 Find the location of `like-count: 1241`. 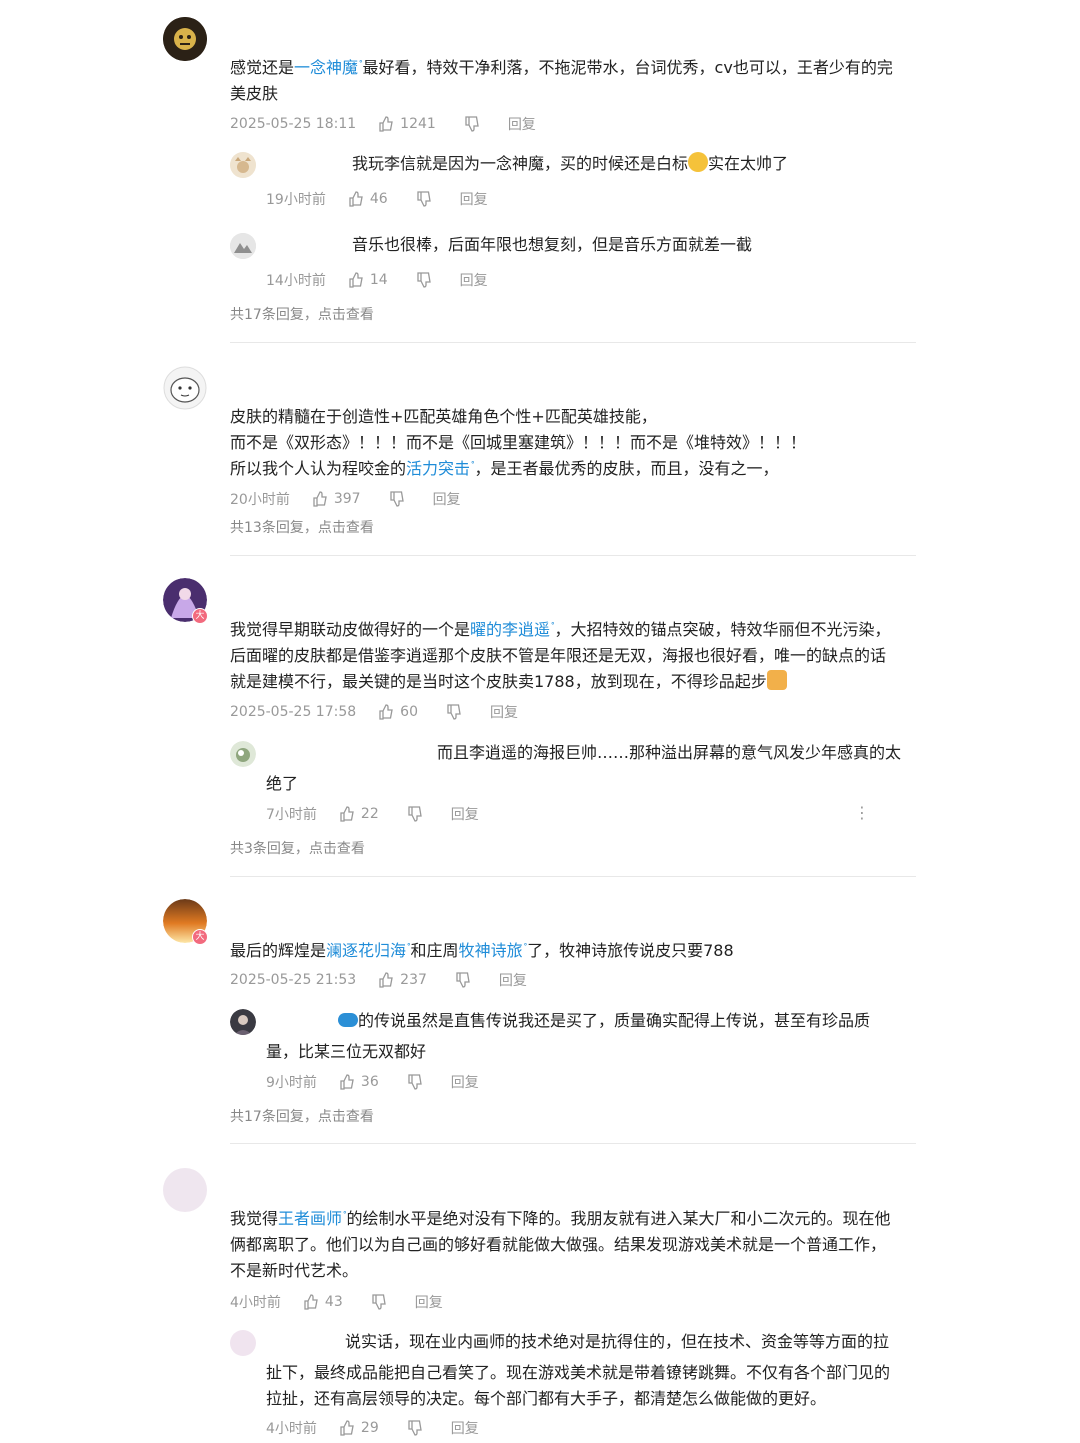

like-count: 1241 is located at coordinates (418, 124).